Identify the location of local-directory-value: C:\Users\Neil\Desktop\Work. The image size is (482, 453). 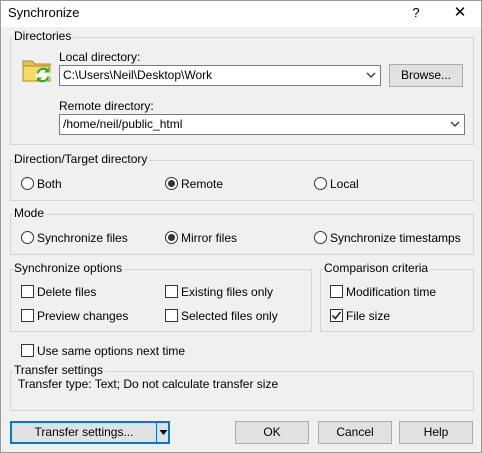
(138, 75).